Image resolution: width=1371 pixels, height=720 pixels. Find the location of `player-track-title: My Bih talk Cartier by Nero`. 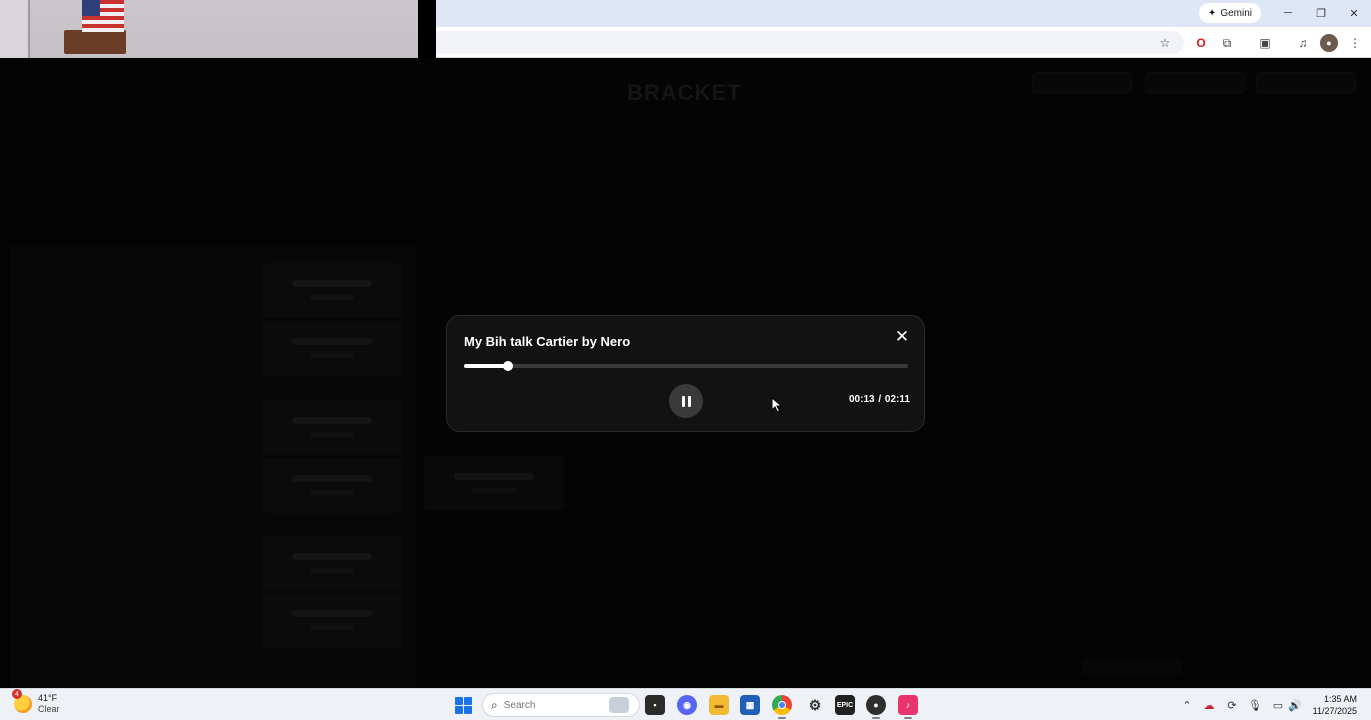

player-track-title: My Bih talk Cartier by Nero is located at coordinates (547, 341).